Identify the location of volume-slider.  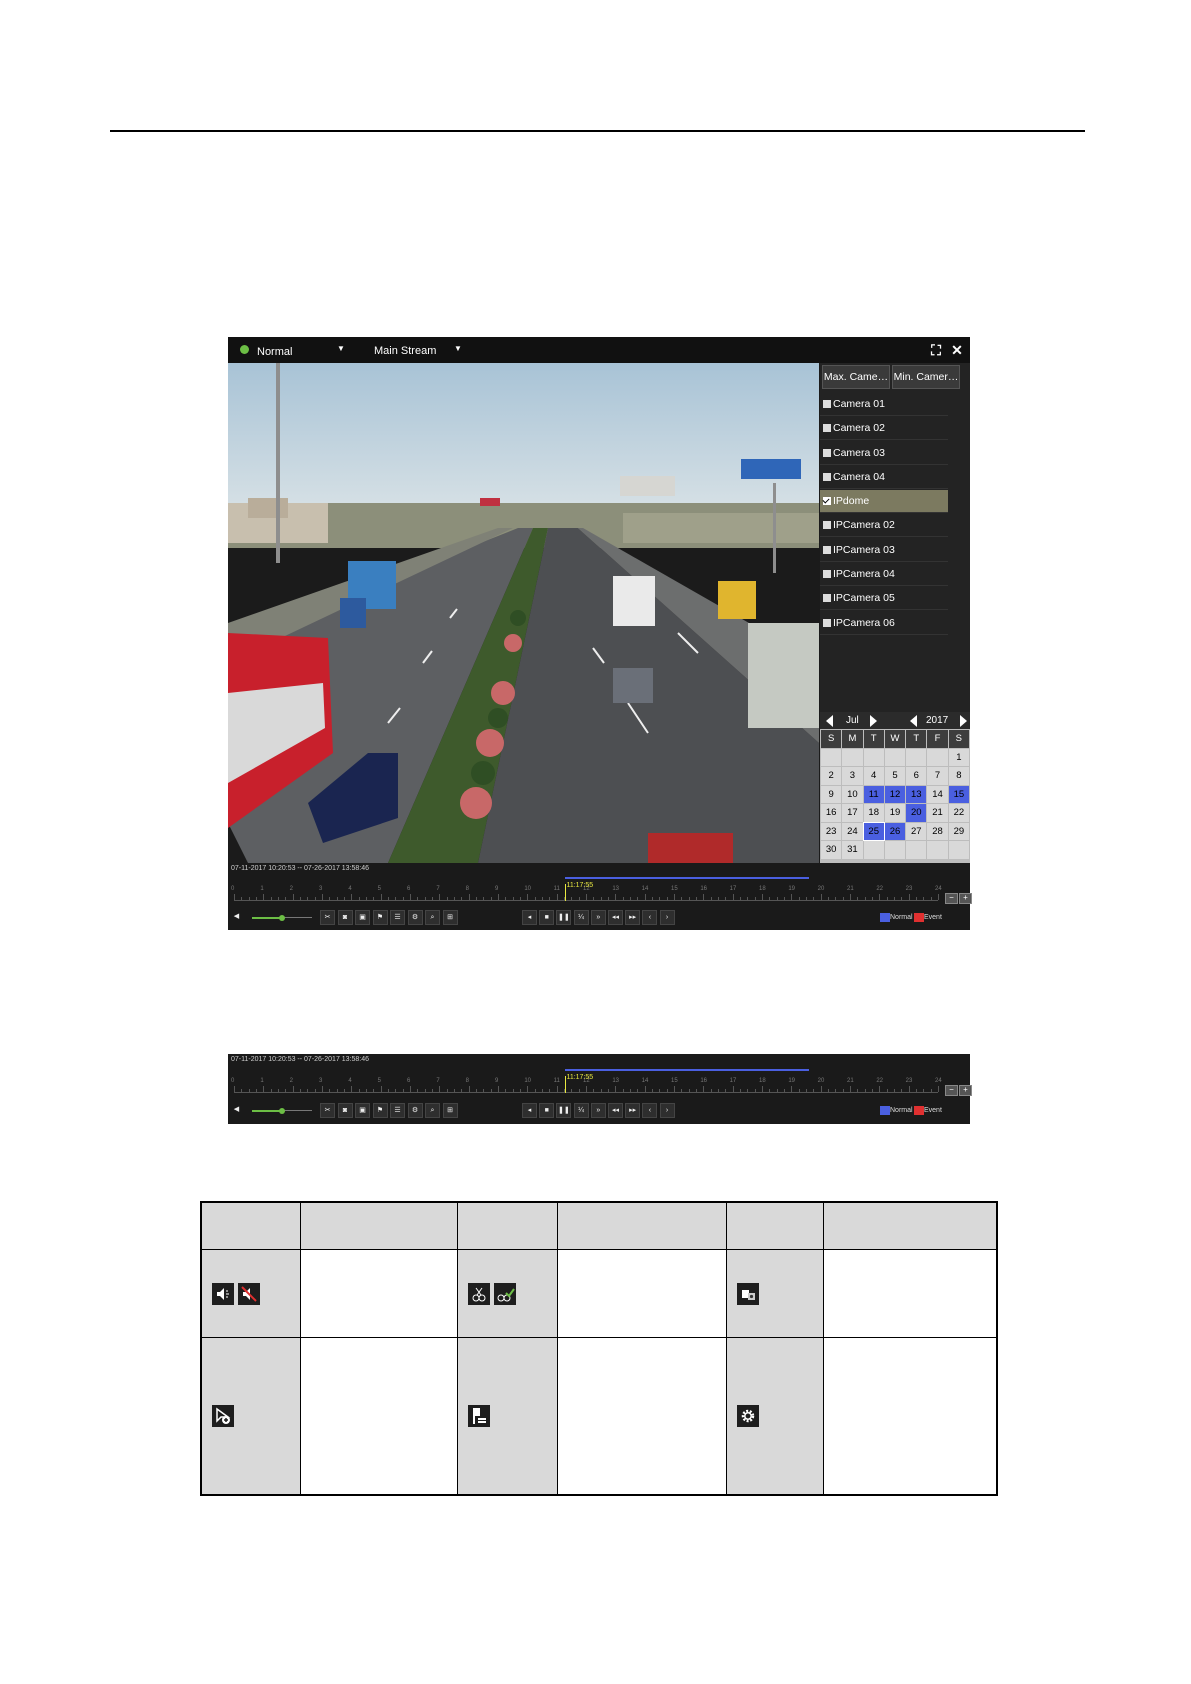
(267, 918).